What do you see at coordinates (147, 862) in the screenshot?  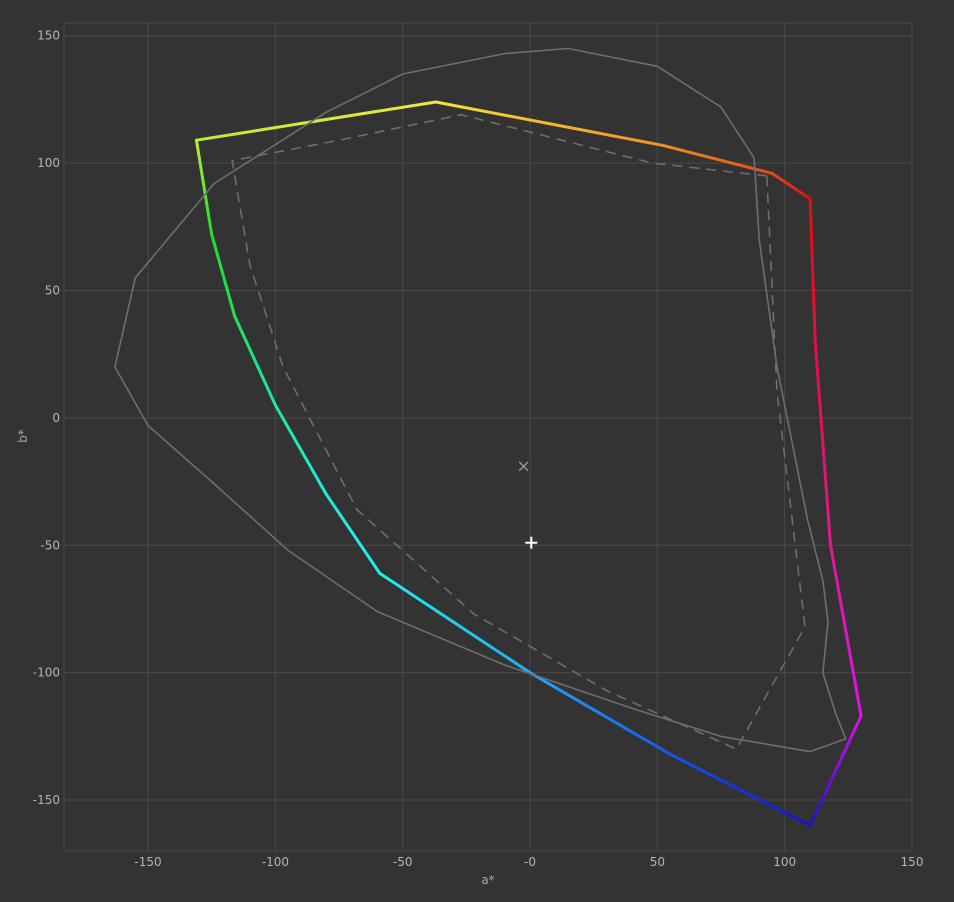 I see `x-tick-label: -150` at bounding box center [147, 862].